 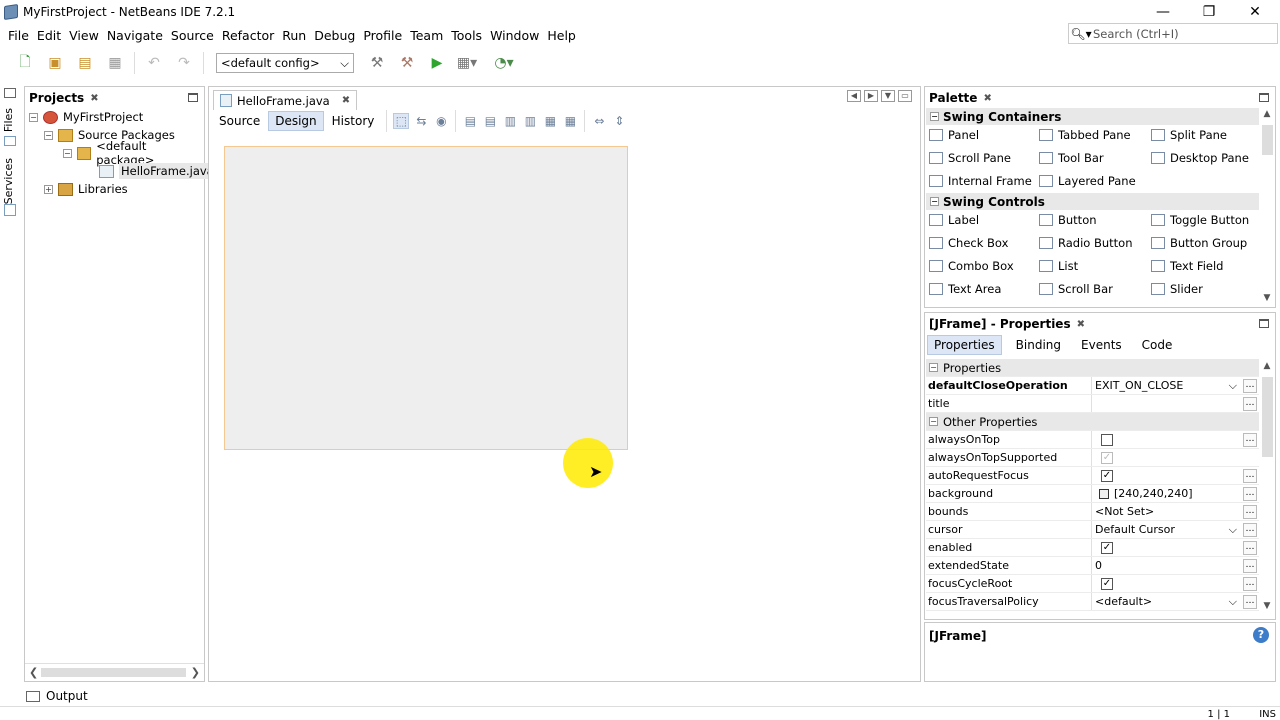 What do you see at coordinates (1169, 565) in the screenshot?
I see `property-value: 0` at bounding box center [1169, 565].